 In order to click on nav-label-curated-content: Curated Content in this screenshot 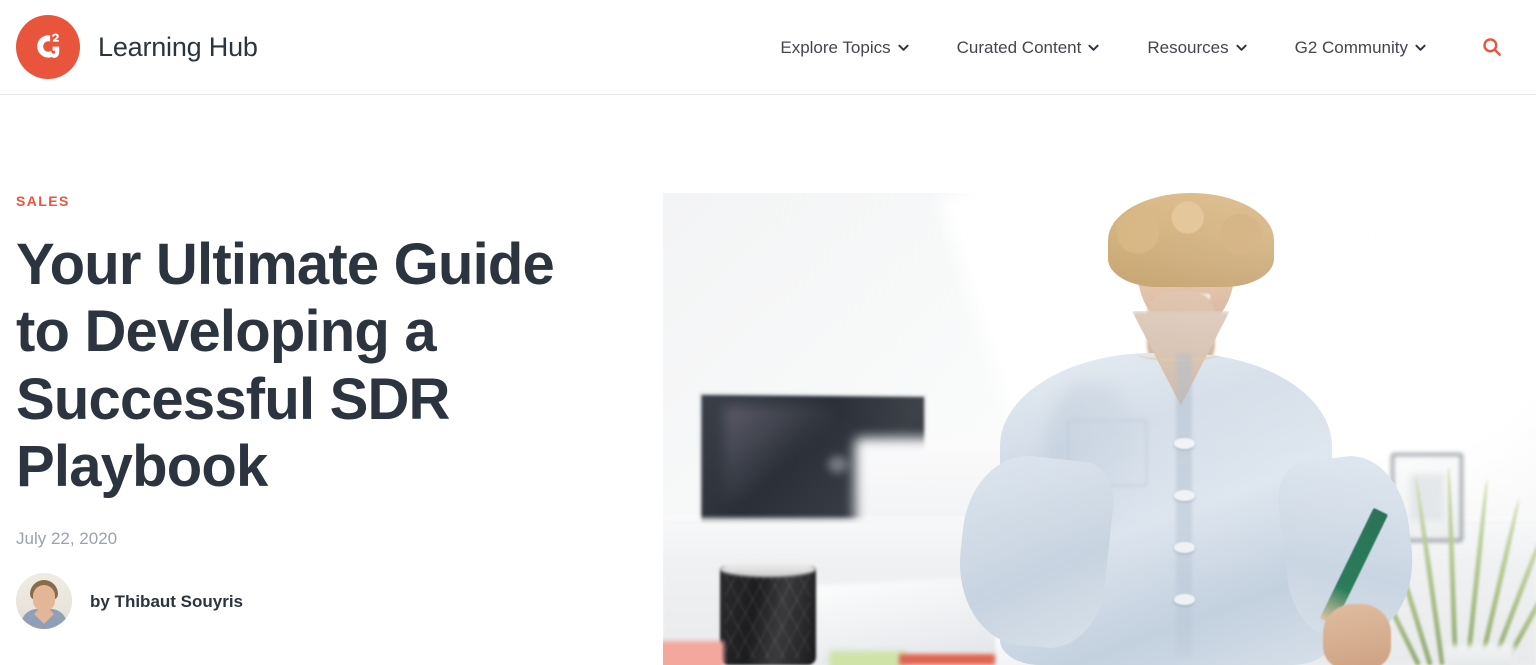, I will do `click(1019, 47)`.